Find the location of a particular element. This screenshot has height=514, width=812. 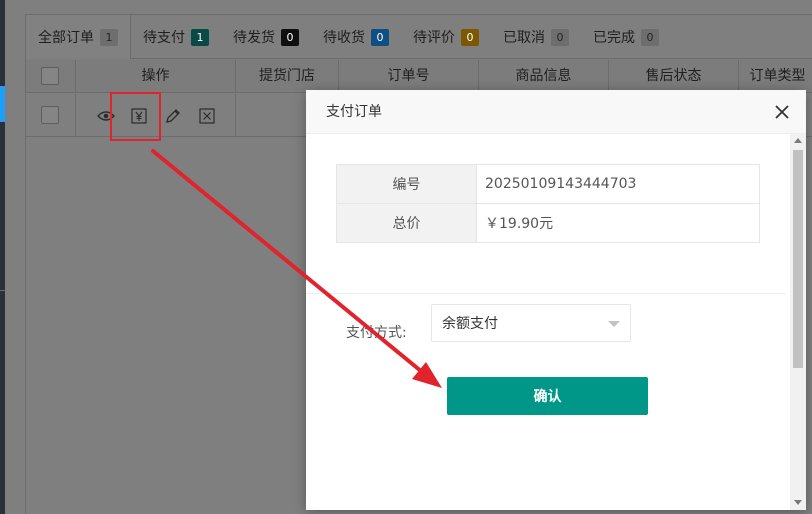

tab-completed: 已完成 0 is located at coordinates (626, 37).